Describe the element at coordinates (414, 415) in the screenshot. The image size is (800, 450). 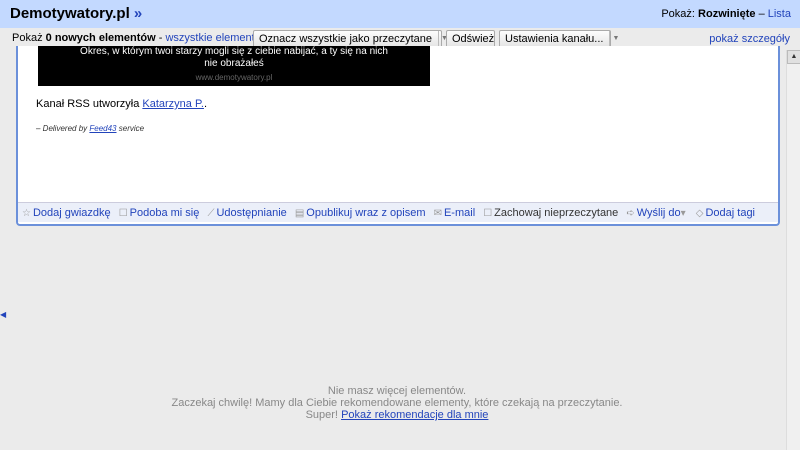
I see `show-recommendations-link: Pokaż rekomendacje dla mnie` at that location.